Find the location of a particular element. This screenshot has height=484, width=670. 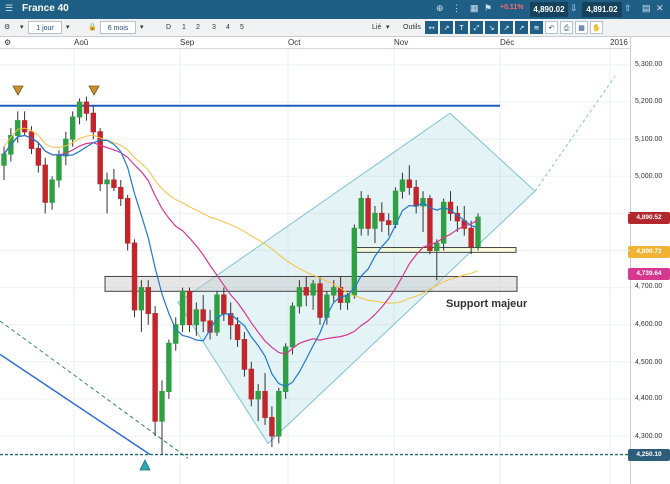

print-icon: ⎙ is located at coordinates (566, 27).